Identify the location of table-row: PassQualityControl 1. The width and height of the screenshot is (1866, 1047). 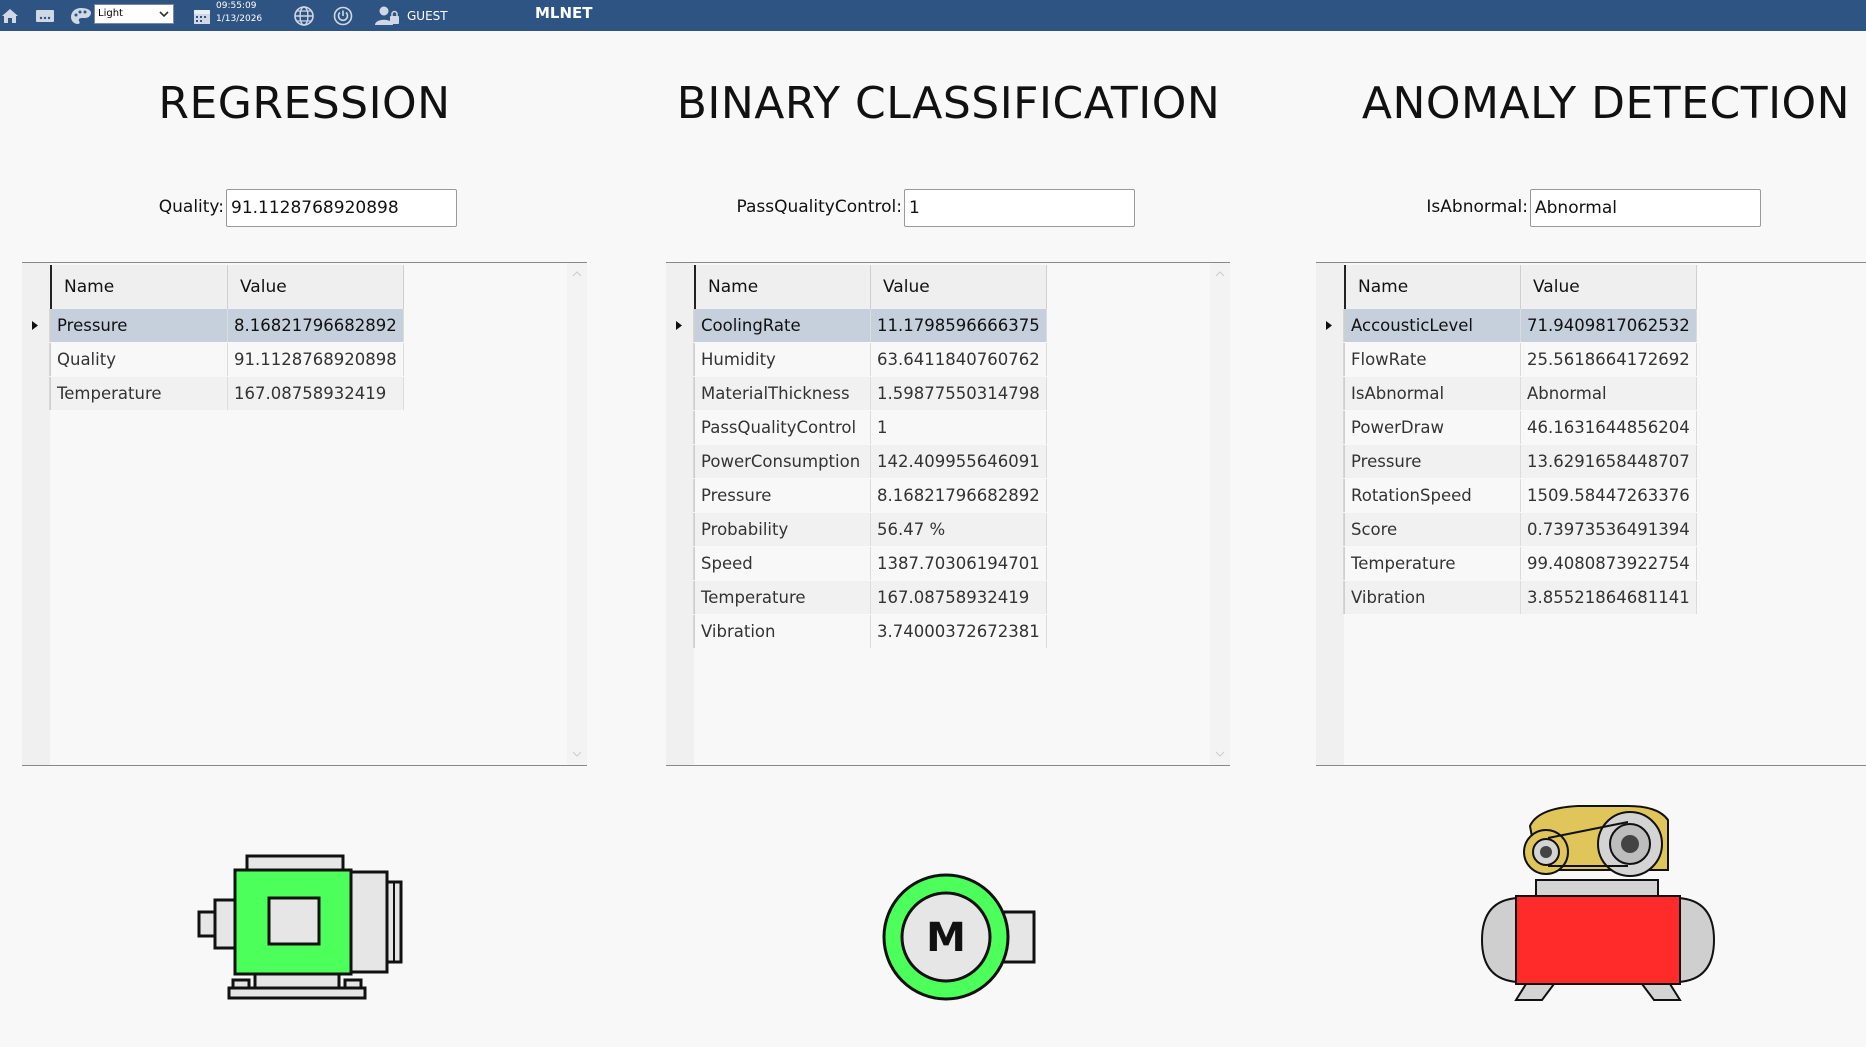
(856, 427).